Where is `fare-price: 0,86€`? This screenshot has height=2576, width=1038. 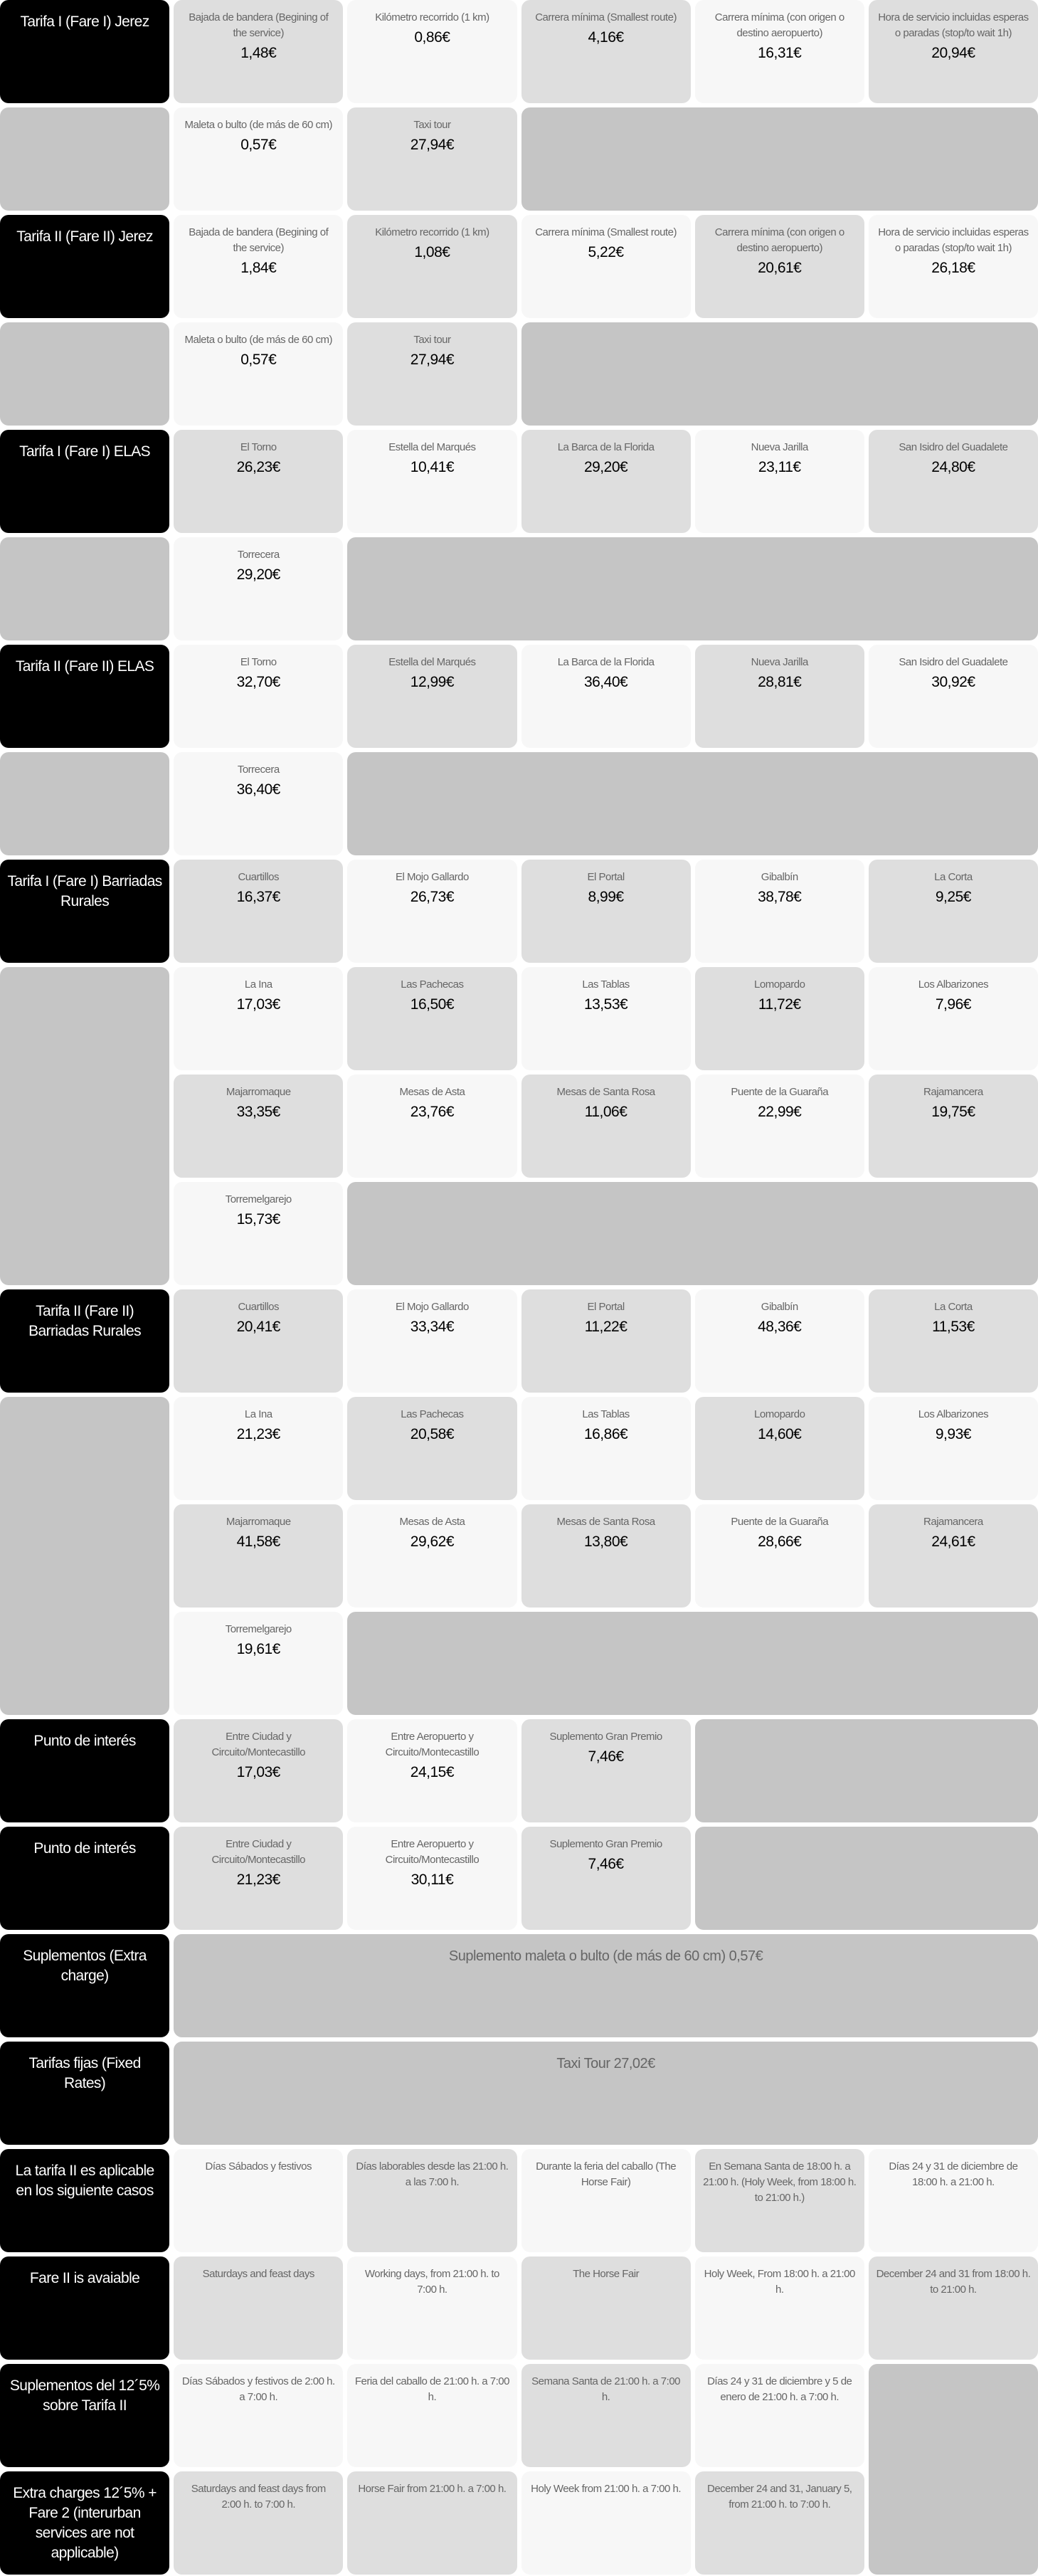 fare-price: 0,86€ is located at coordinates (432, 38).